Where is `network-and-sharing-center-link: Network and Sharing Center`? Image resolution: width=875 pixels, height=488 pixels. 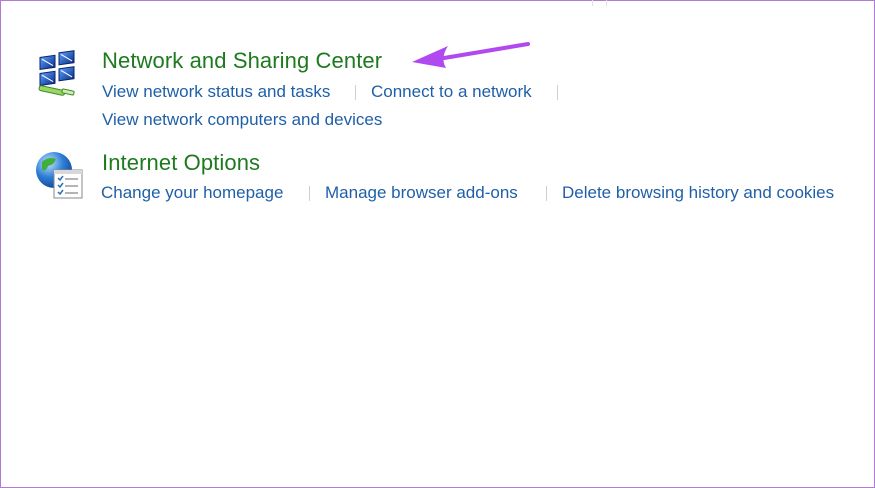
network-and-sharing-center-link: Network and Sharing Center is located at coordinates (242, 61).